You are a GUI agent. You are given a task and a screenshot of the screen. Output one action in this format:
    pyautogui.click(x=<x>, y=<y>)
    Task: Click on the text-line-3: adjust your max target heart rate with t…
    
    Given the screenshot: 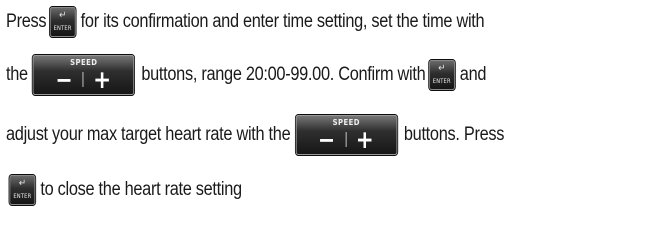 What is the action you would take?
    pyautogui.click(x=255, y=135)
    